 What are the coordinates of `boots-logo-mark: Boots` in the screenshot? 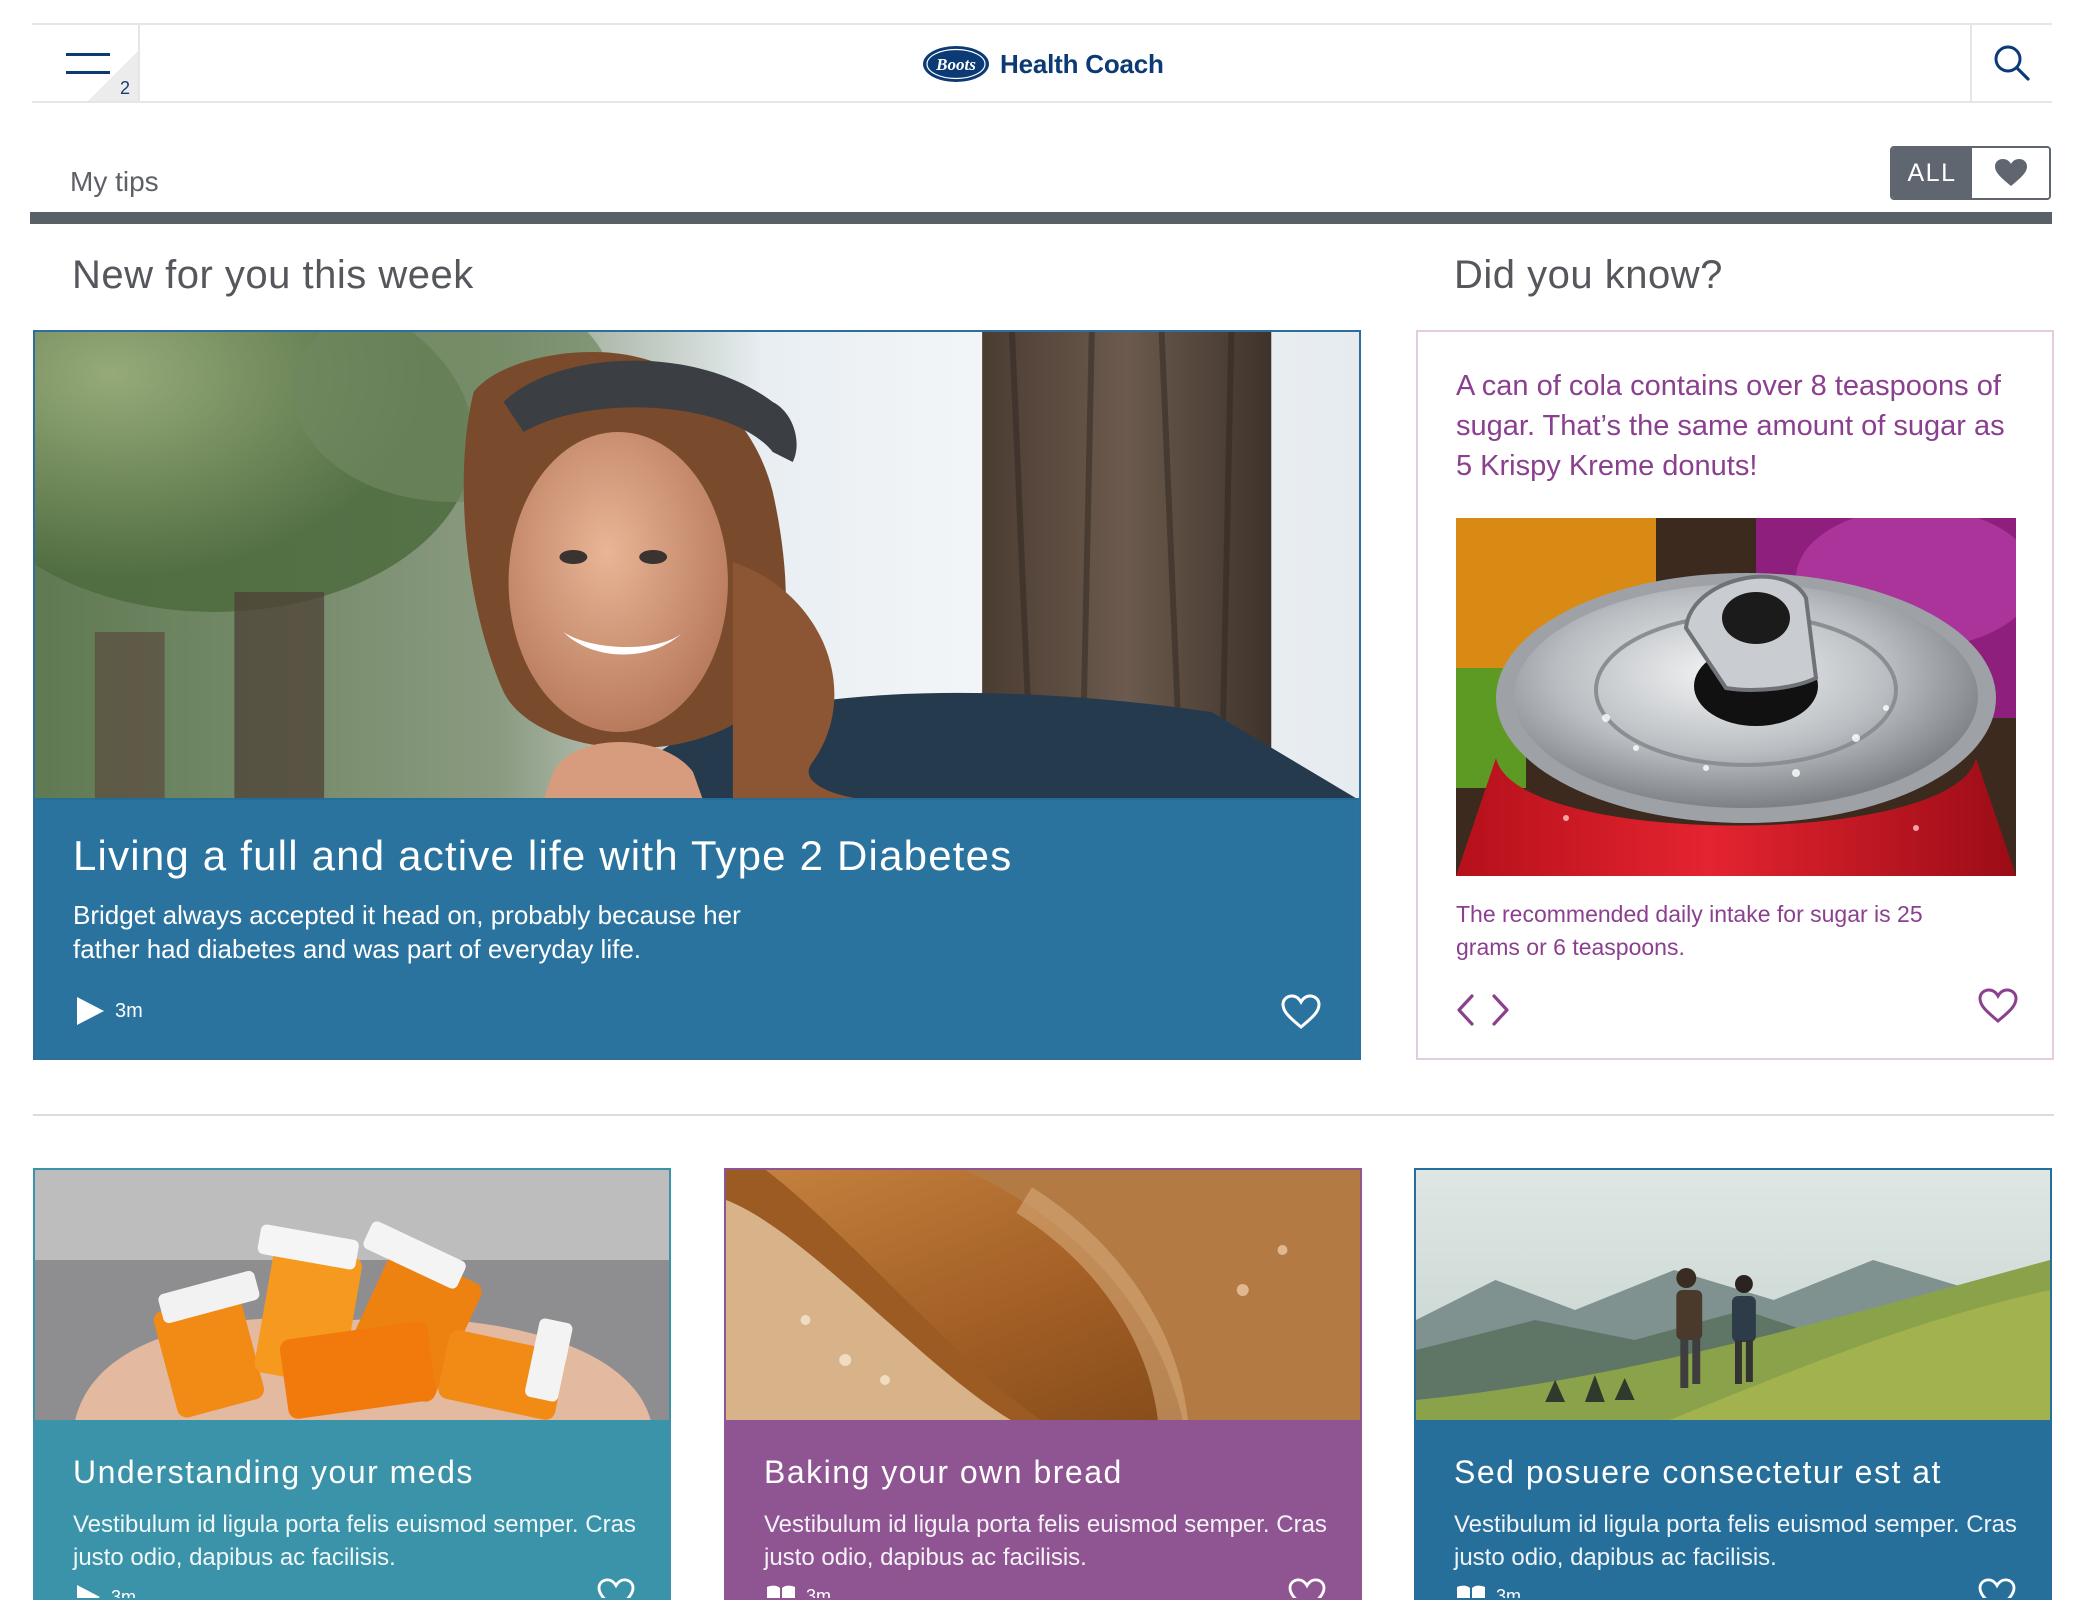 It's located at (956, 64).